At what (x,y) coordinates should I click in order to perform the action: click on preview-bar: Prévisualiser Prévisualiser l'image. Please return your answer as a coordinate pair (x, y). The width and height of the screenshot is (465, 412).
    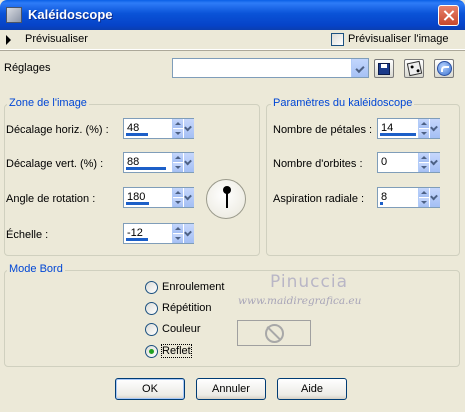
    Looking at the image, I should click on (232, 40).